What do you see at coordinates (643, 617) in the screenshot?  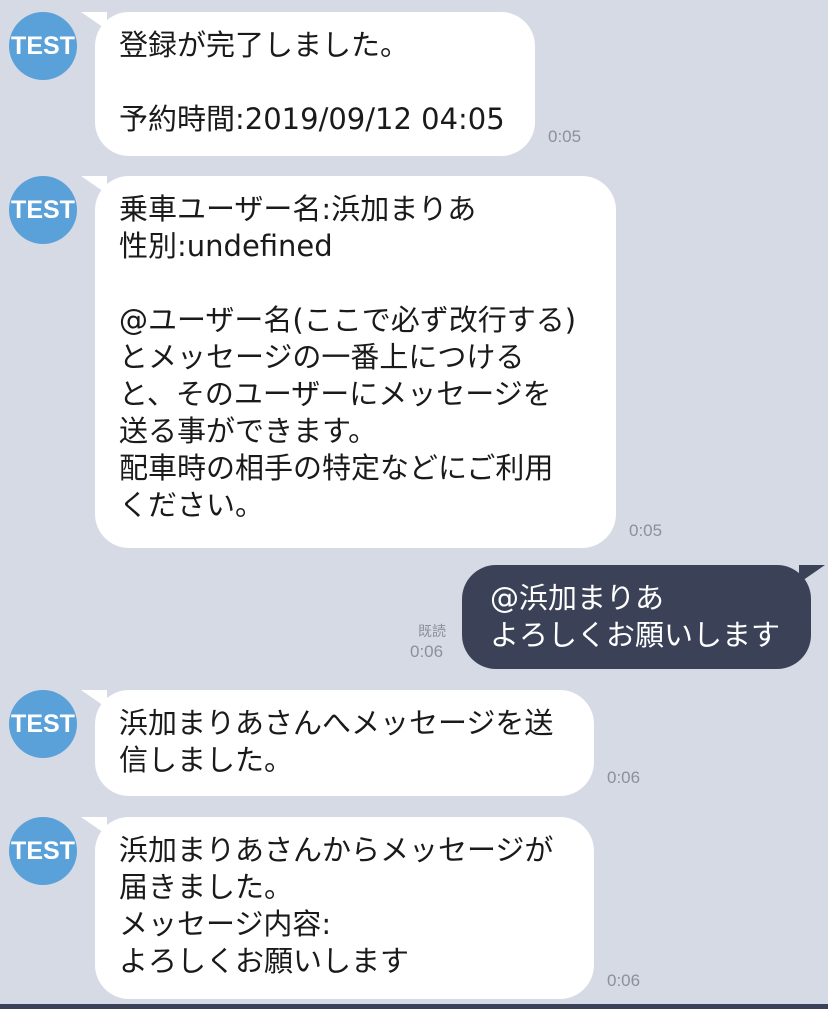 I see `outgoing-message-bubble: @浜加まりあ よろしくお願いします` at bounding box center [643, 617].